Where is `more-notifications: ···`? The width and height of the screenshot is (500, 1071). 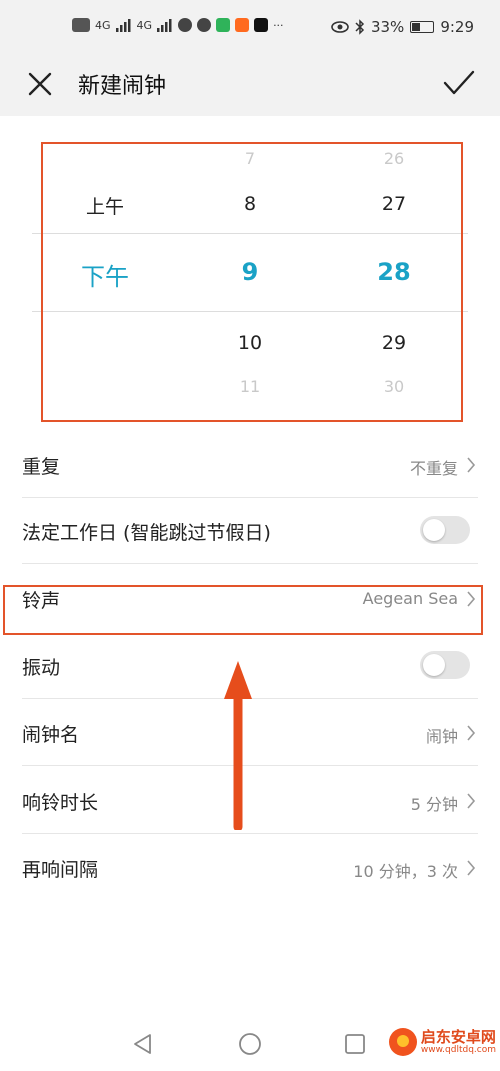
more-notifications: ··· is located at coordinates (278, 25).